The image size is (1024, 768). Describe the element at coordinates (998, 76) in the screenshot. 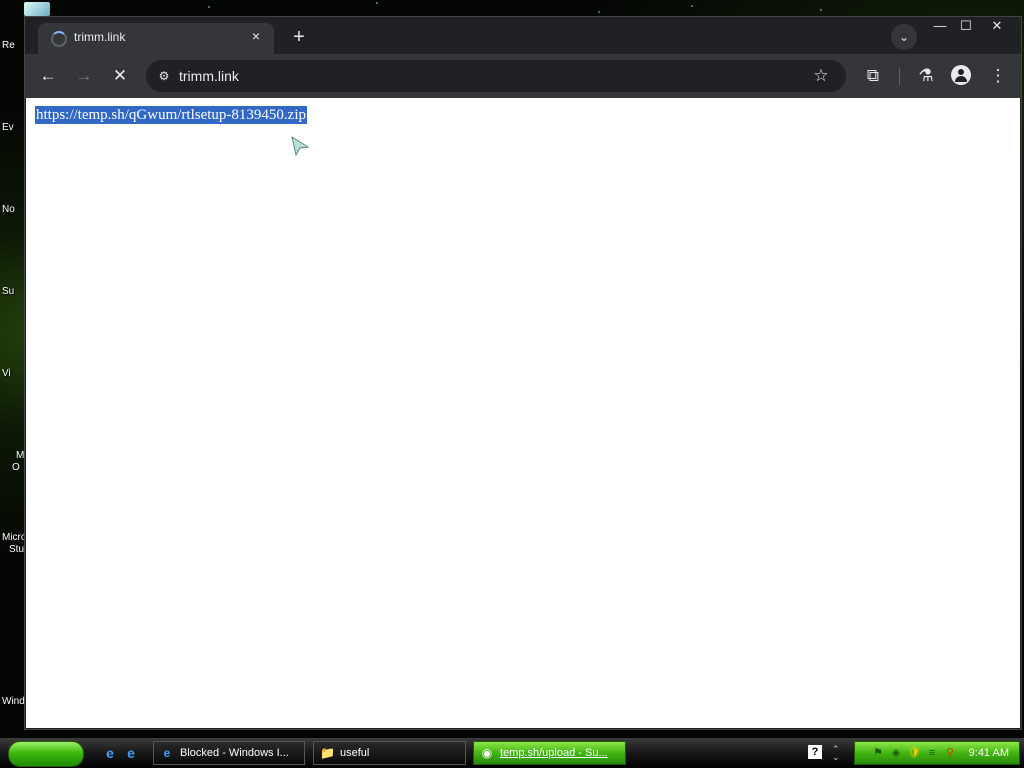

I see `menu-kebab-icon: ⋮` at that location.